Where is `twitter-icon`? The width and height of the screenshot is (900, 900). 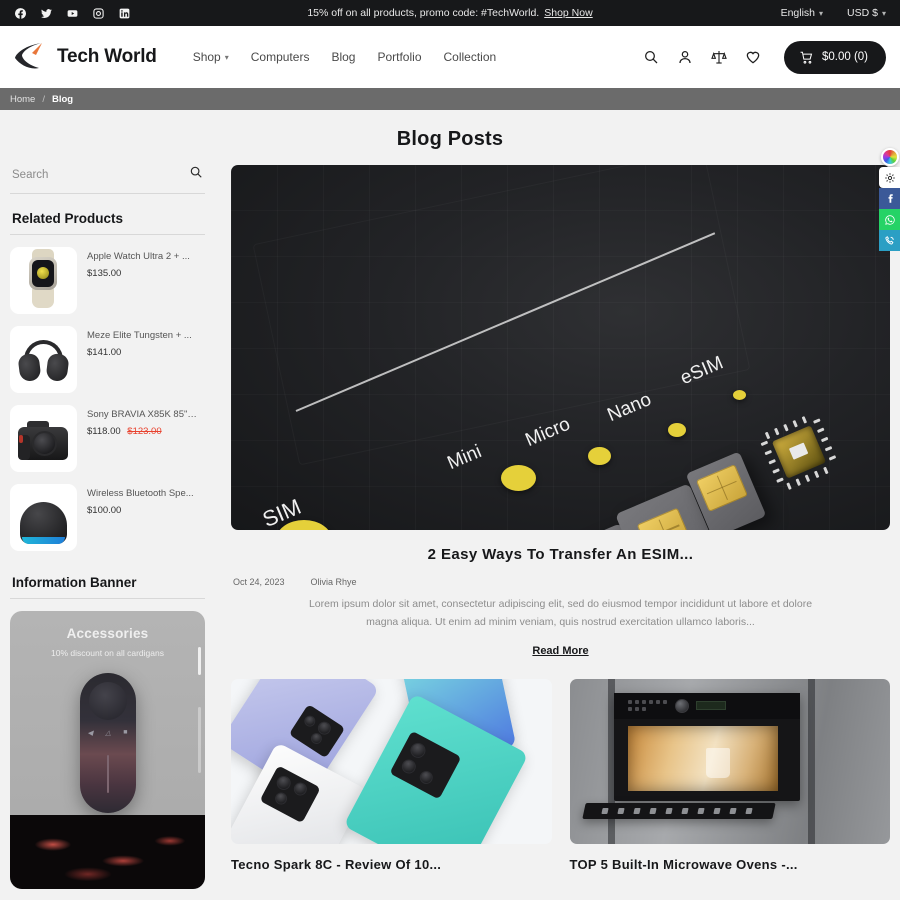 twitter-icon is located at coordinates (46, 13).